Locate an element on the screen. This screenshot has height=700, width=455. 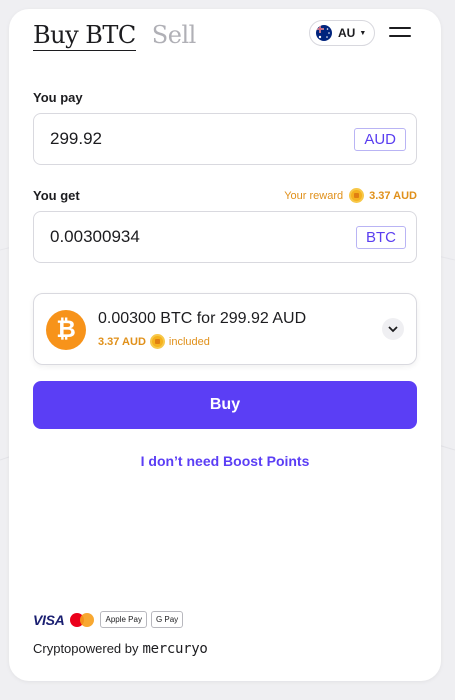
chevron-down-icon is located at coordinates (393, 329).